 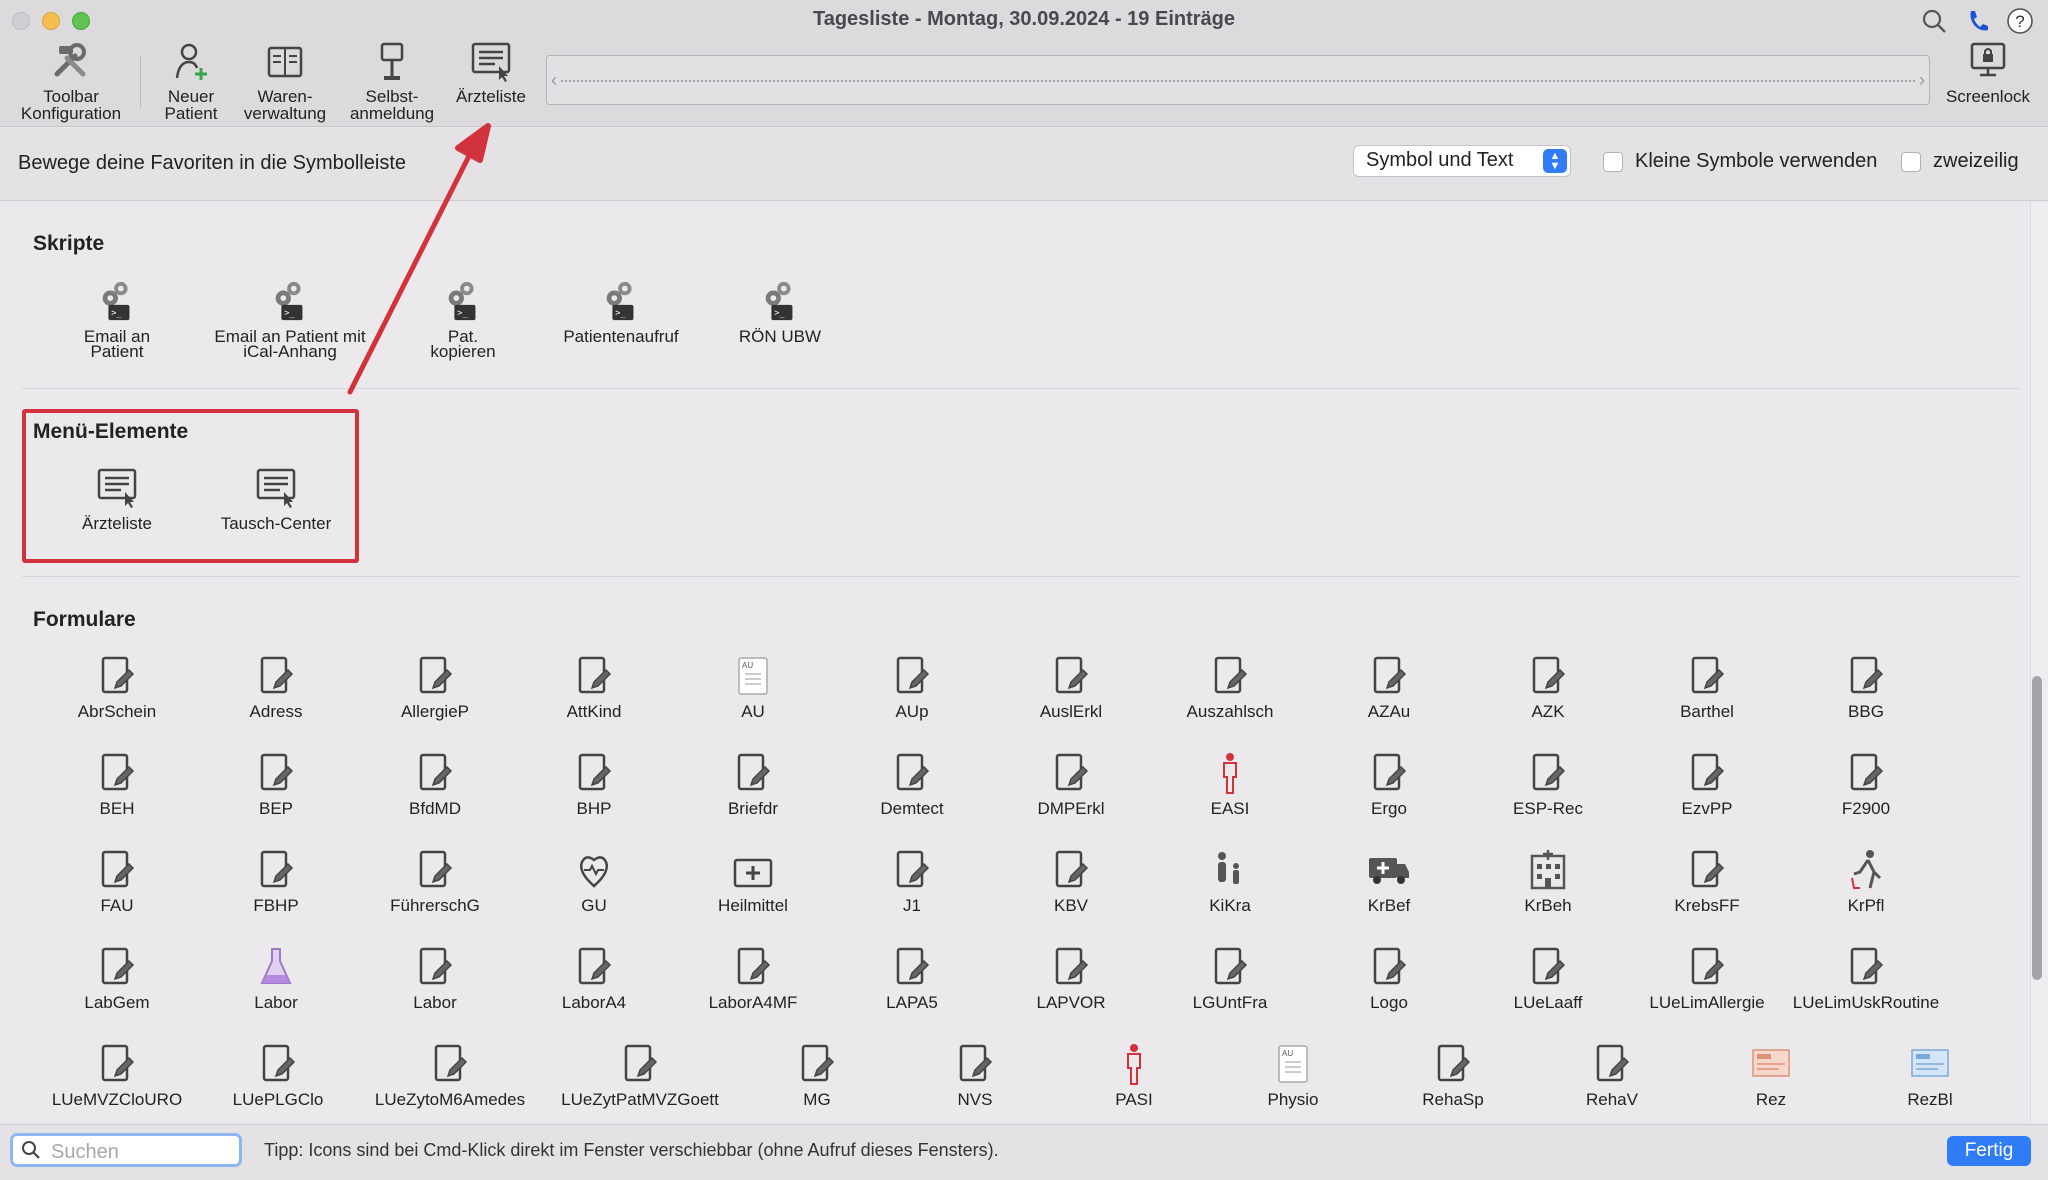 I want to click on form-item: AU AU, so click(x=753, y=687).